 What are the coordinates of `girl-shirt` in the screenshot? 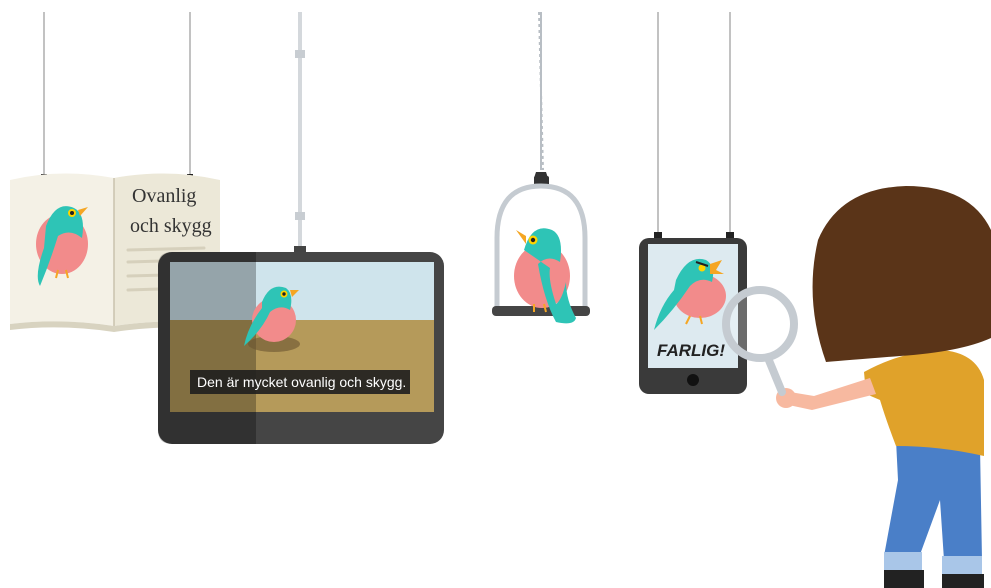 It's located at (924, 403).